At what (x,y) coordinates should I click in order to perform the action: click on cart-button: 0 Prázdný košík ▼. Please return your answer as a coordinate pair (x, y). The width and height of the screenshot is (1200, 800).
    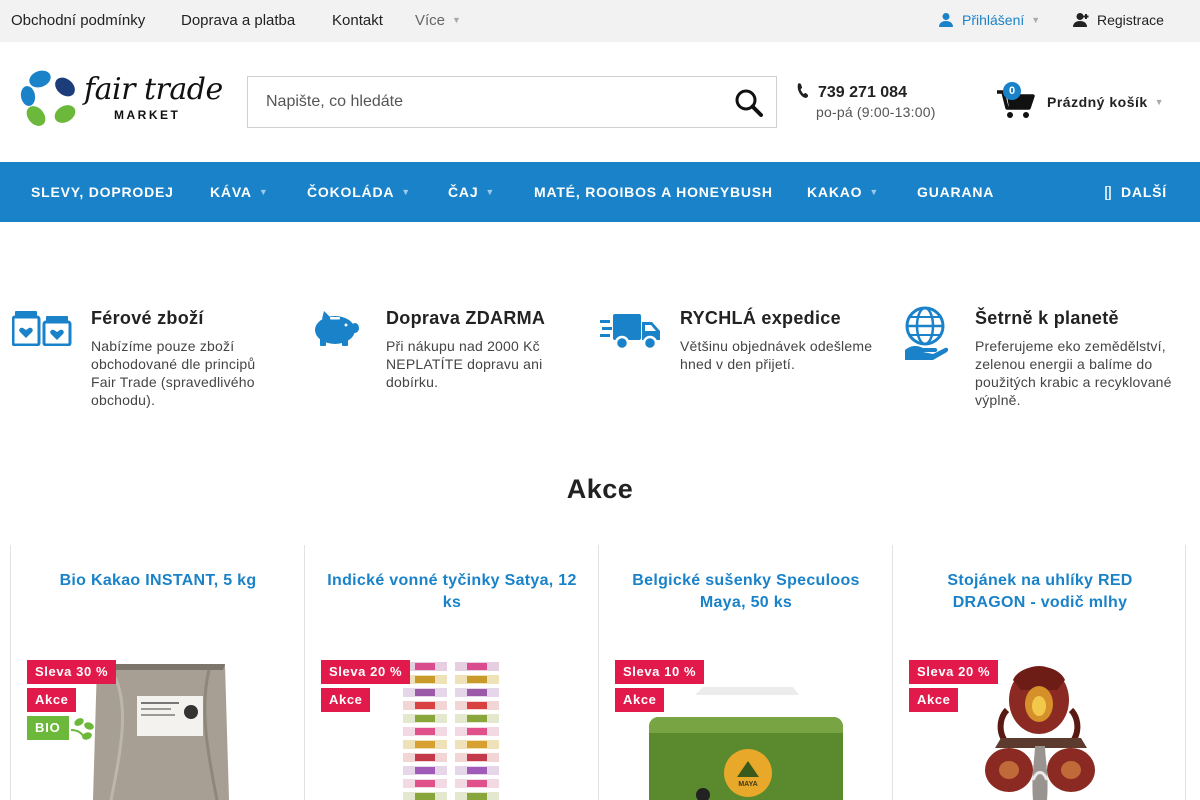
    Looking at the image, I should click on (1086, 102).